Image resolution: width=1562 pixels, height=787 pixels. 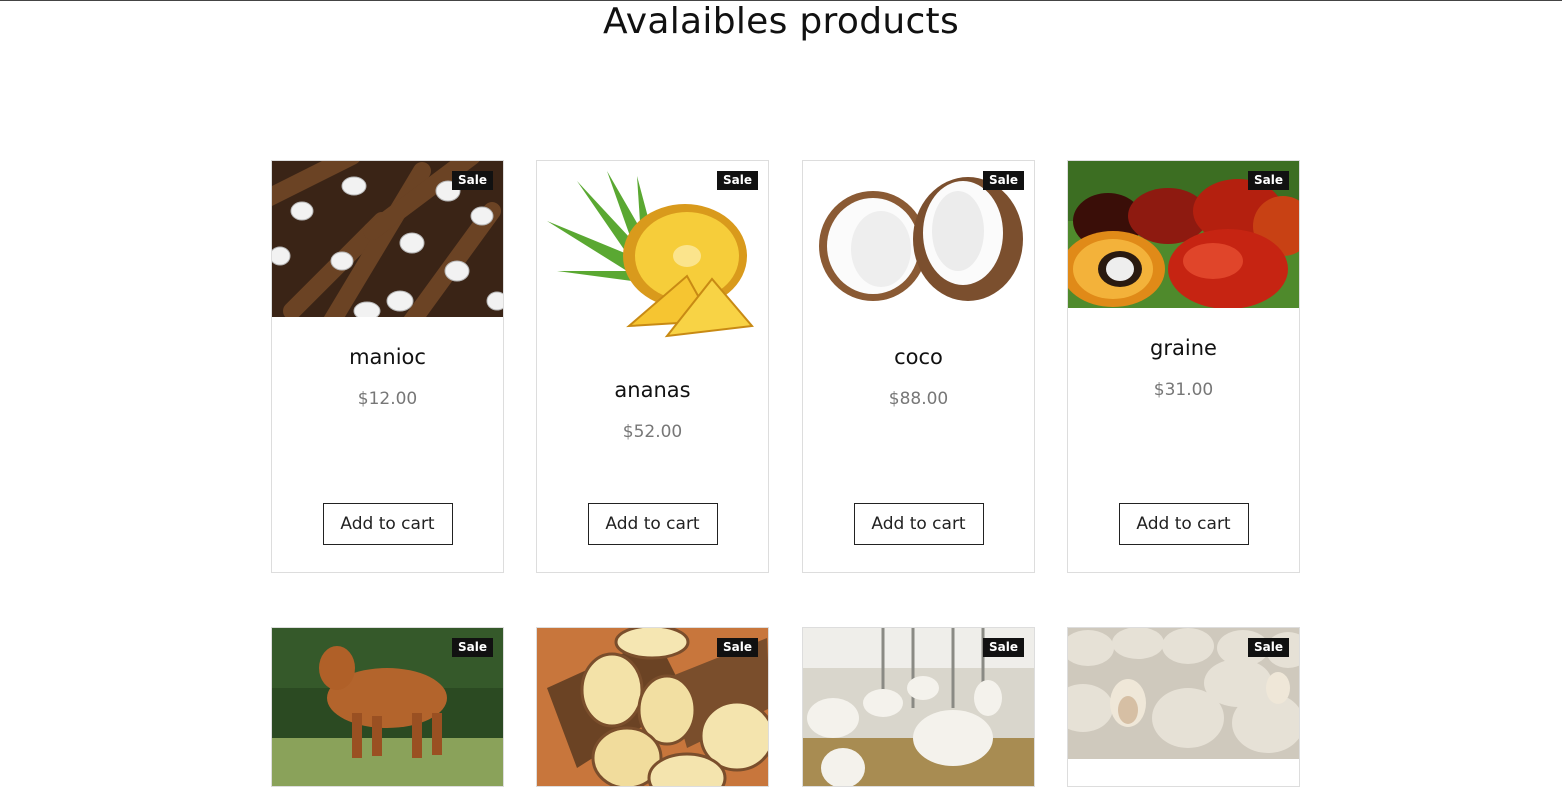 I want to click on product-name: ananas, so click(x=652, y=390).